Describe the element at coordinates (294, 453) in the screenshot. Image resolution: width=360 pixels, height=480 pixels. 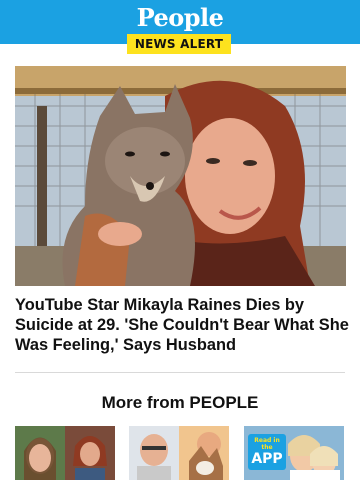
I see `related-story-thumbnail-3: Read in the APP` at that location.